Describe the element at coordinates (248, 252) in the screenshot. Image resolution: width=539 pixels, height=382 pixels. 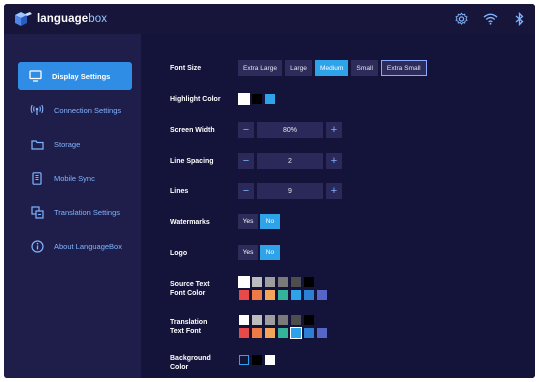
I see `logo-yes-button: Yes` at that location.